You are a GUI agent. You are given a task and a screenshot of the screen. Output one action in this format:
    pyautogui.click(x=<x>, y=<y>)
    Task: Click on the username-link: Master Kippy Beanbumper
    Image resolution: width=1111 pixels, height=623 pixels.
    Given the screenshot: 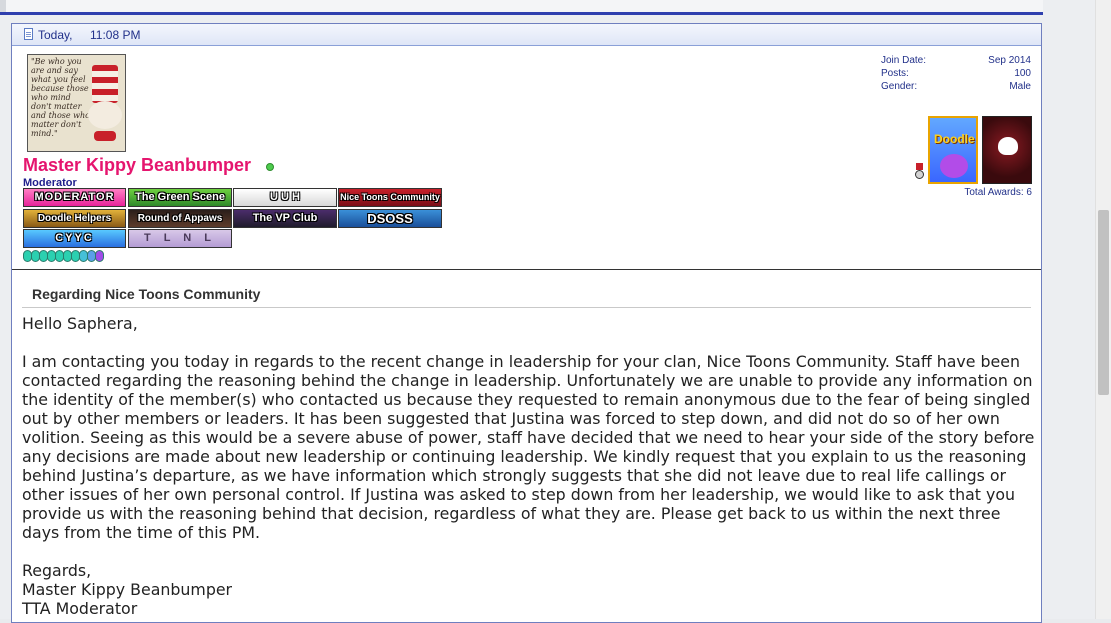 What is the action you would take?
    pyautogui.click(x=137, y=165)
    